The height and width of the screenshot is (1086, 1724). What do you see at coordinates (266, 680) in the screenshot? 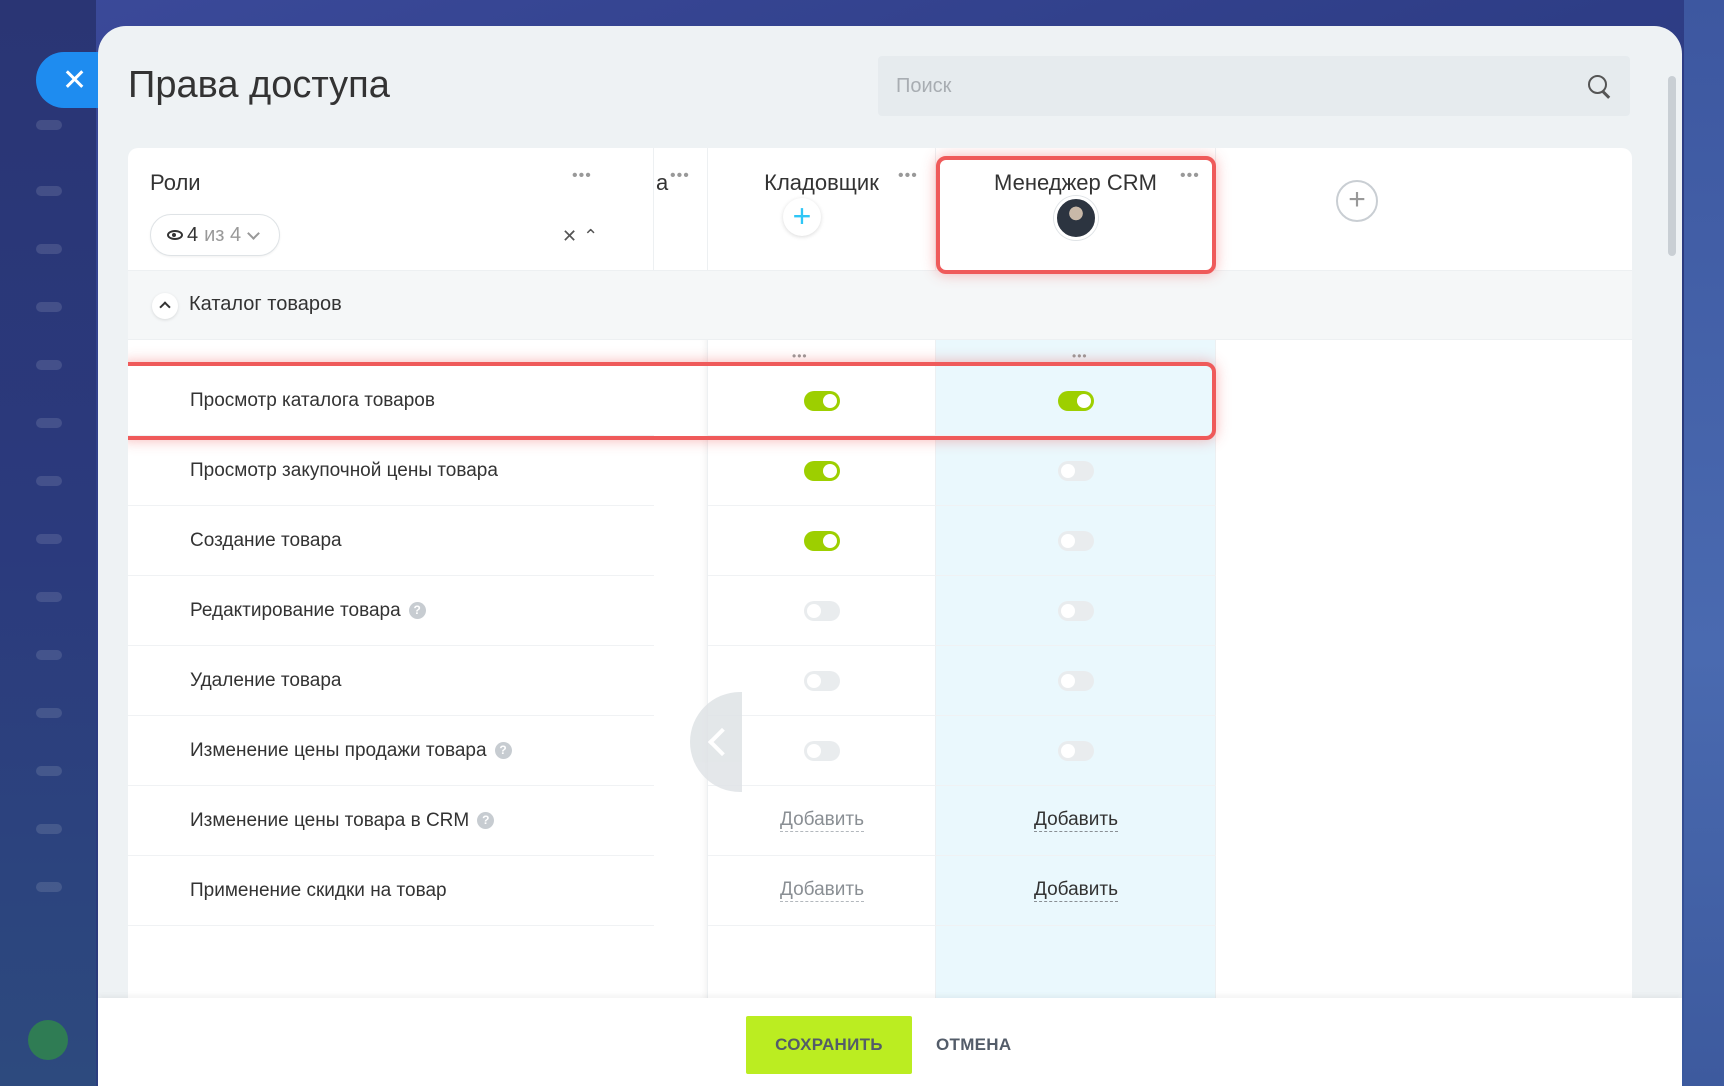
I see `permission-label: Удаление товара` at bounding box center [266, 680].